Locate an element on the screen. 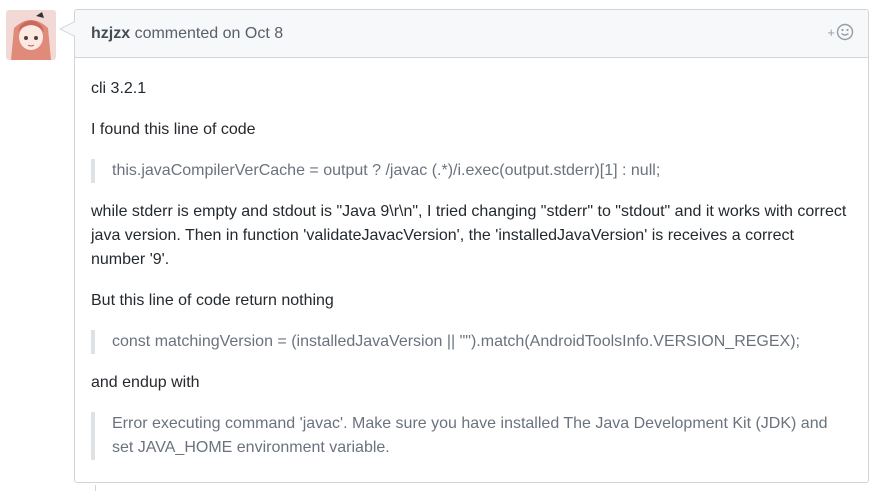  plus-icon: + is located at coordinates (831, 32).